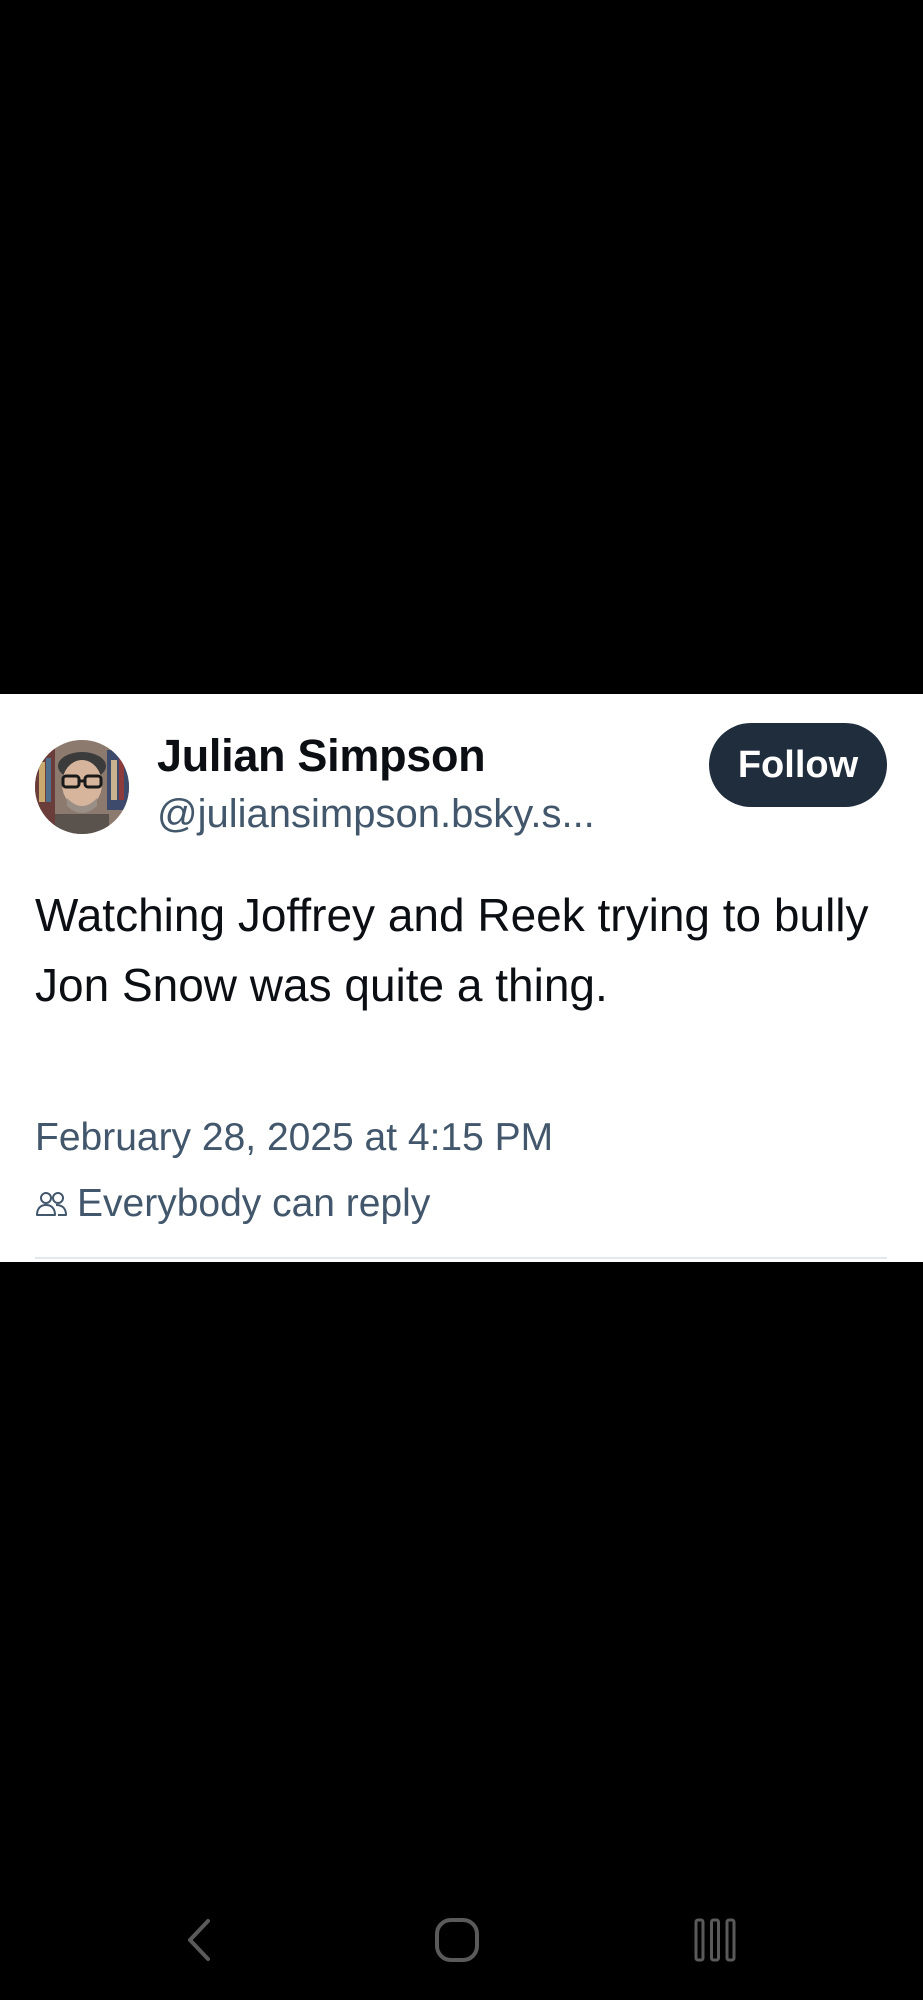 Image resolution: width=923 pixels, height=2000 pixels. I want to click on back-icon, so click(199, 1940).